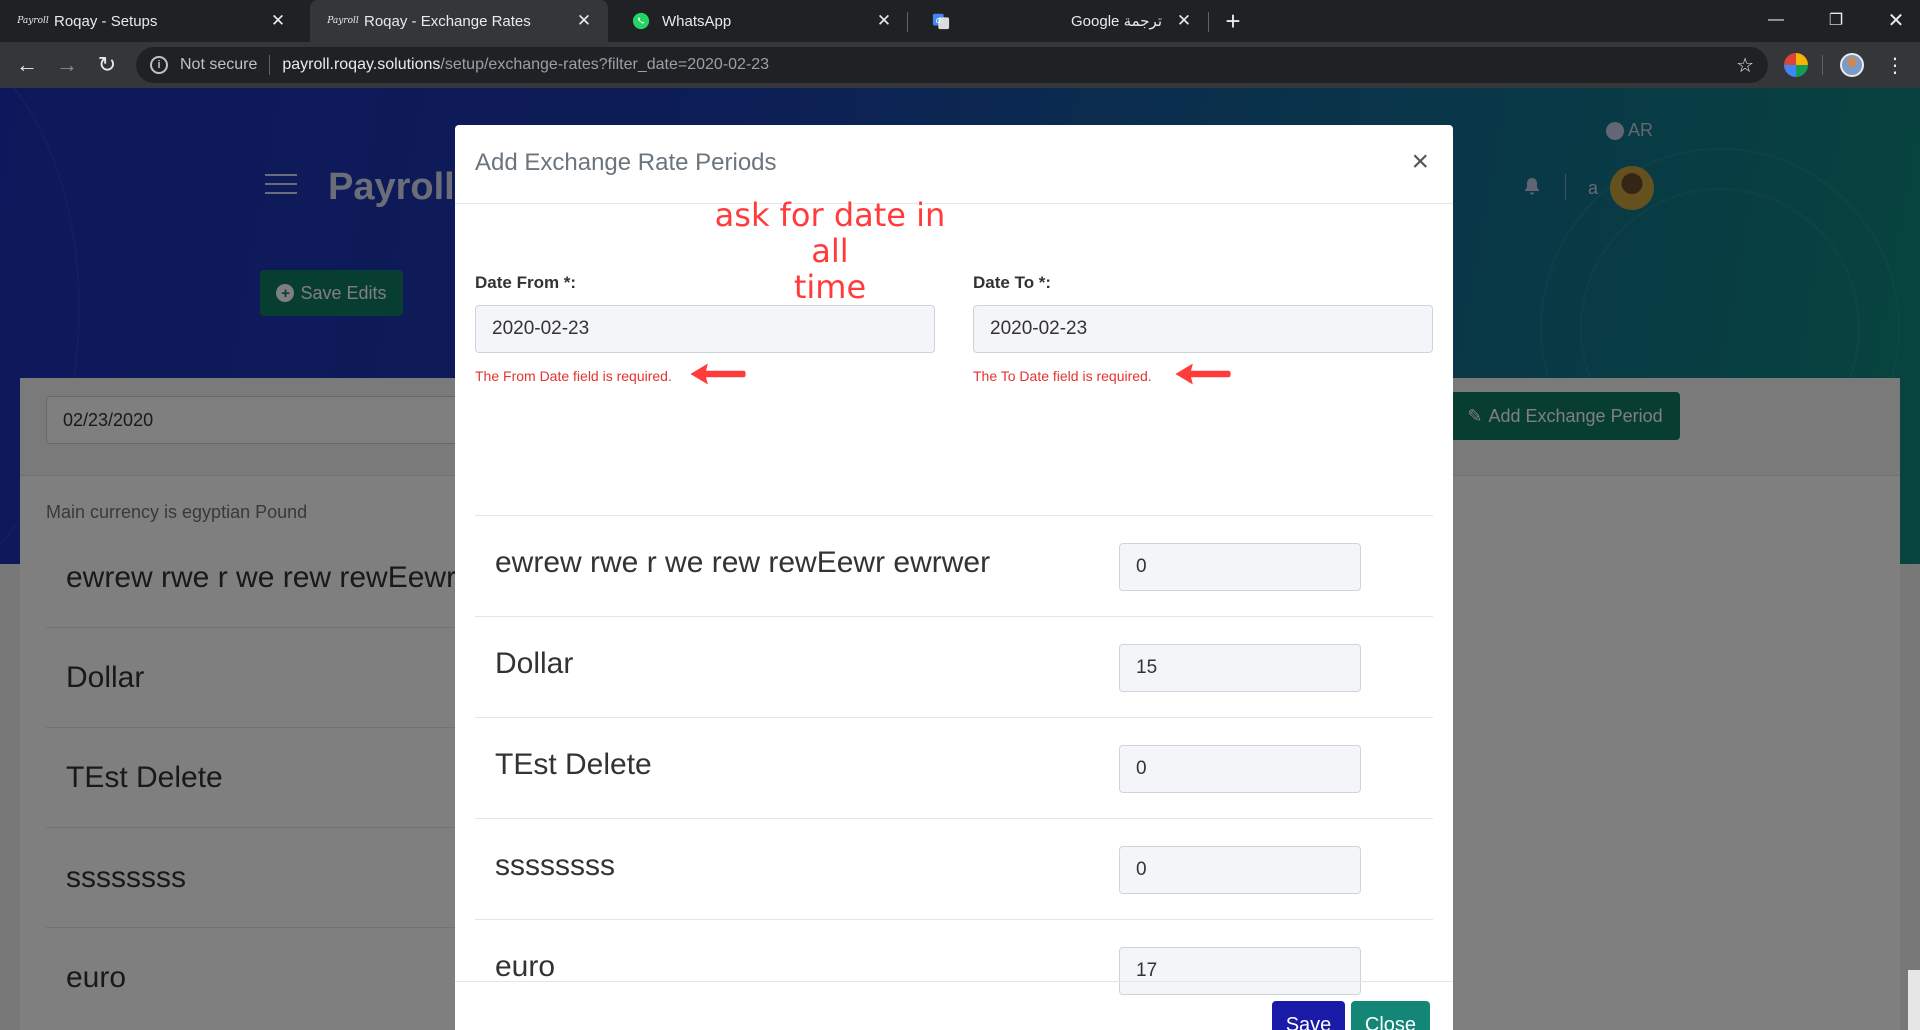 The image size is (1920, 1030). What do you see at coordinates (1745, 65) in the screenshot?
I see `bookmark-star-icon: ☆` at bounding box center [1745, 65].